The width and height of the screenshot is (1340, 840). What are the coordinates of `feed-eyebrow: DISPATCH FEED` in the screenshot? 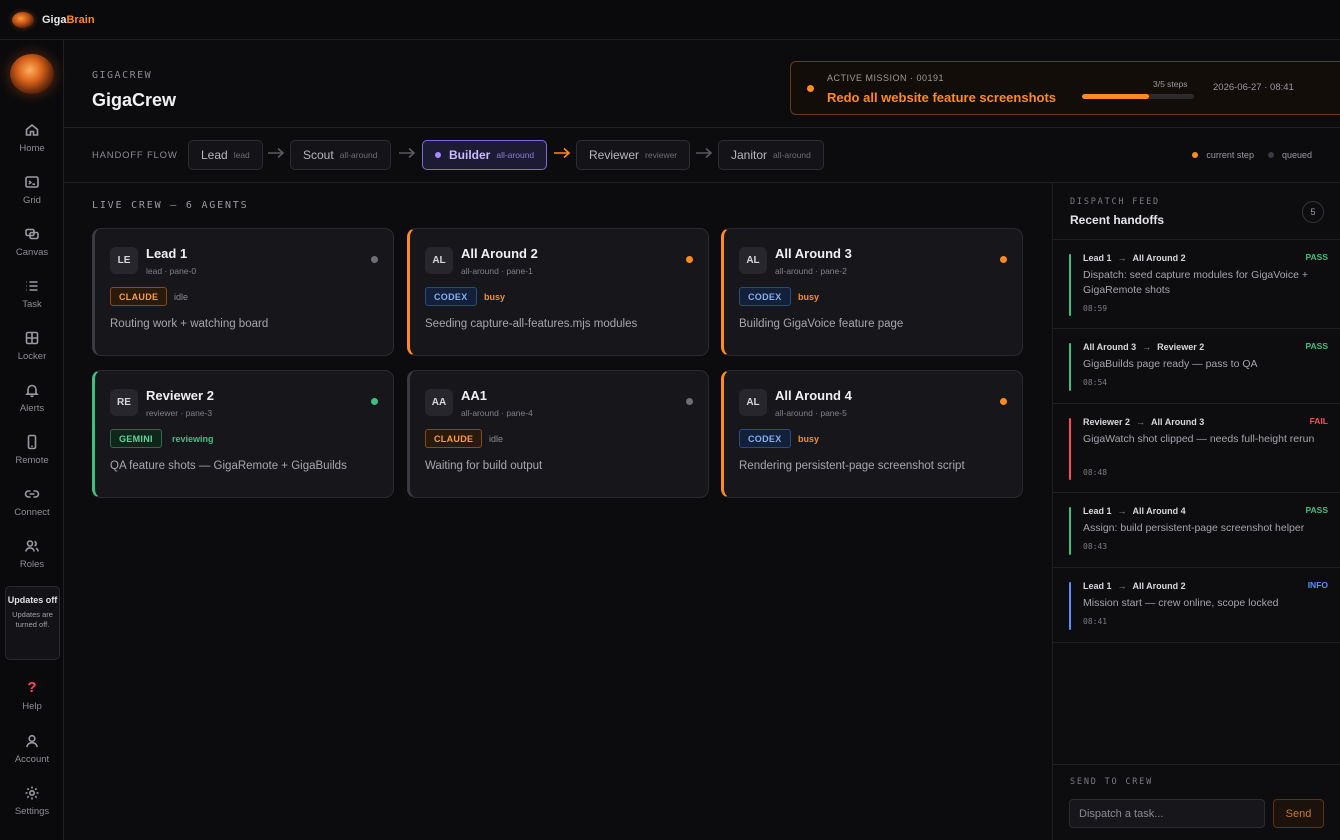 It's located at (1115, 202).